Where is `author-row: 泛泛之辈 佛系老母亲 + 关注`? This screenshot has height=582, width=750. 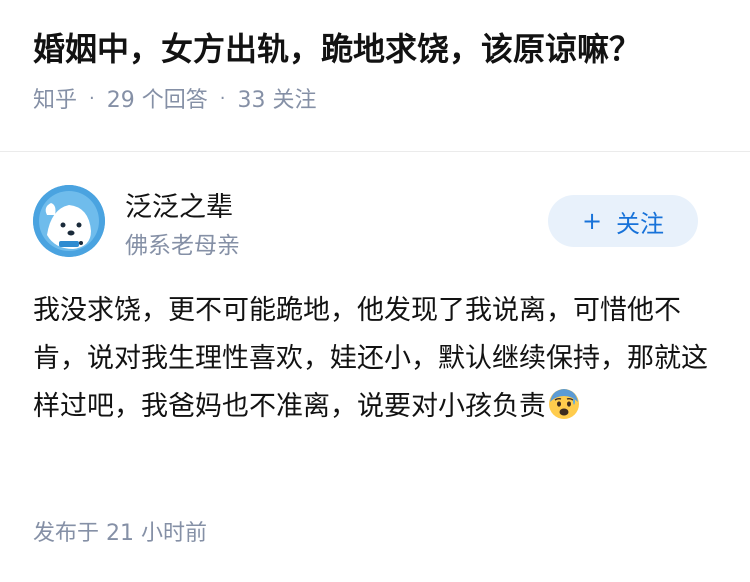 author-row: 泛泛之辈 佛系老母亲 + 关注 is located at coordinates (365, 223).